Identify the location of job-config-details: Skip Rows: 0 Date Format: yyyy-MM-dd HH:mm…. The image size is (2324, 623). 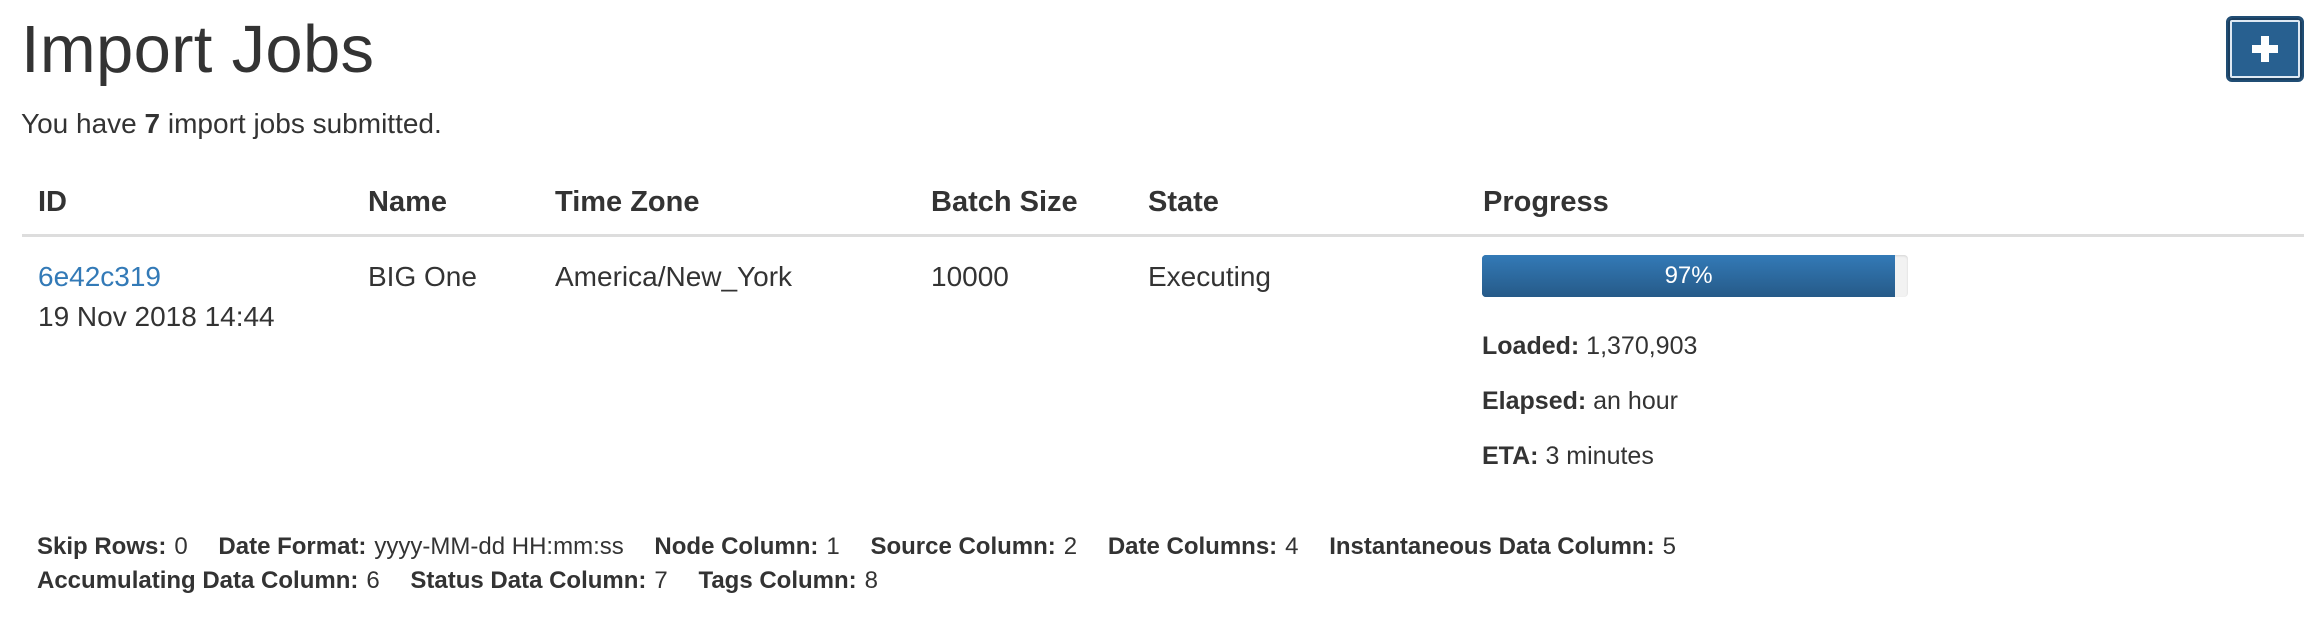
(1167, 564).